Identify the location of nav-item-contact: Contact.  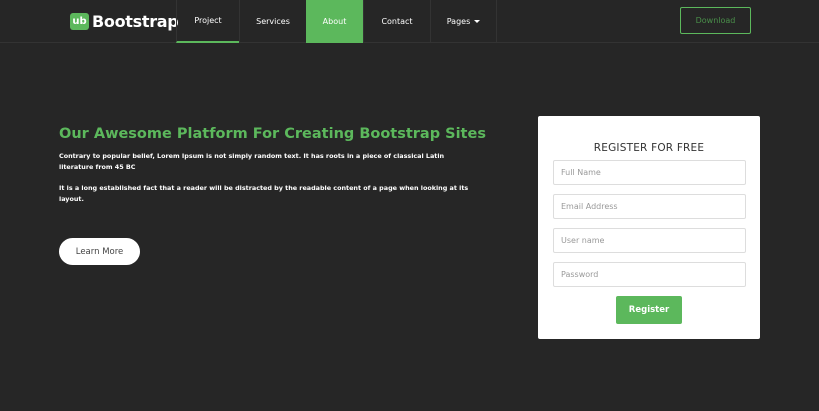
(396, 21).